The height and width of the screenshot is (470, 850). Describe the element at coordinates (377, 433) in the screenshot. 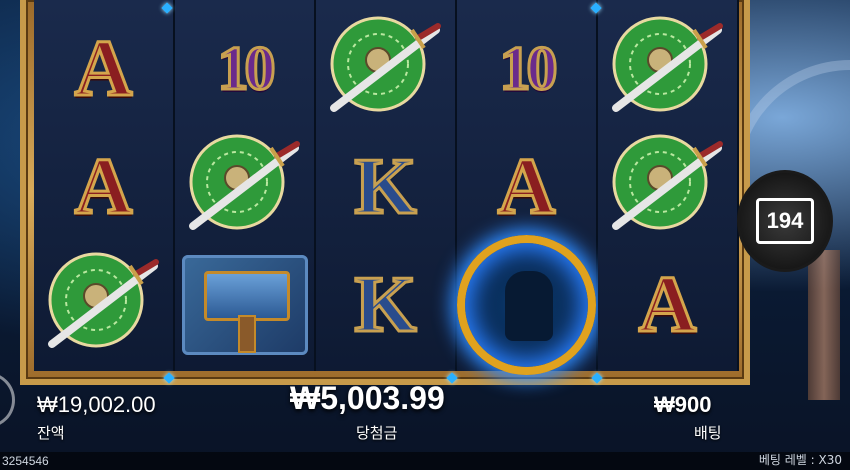

I see `win-label: 당첨금` at that location.